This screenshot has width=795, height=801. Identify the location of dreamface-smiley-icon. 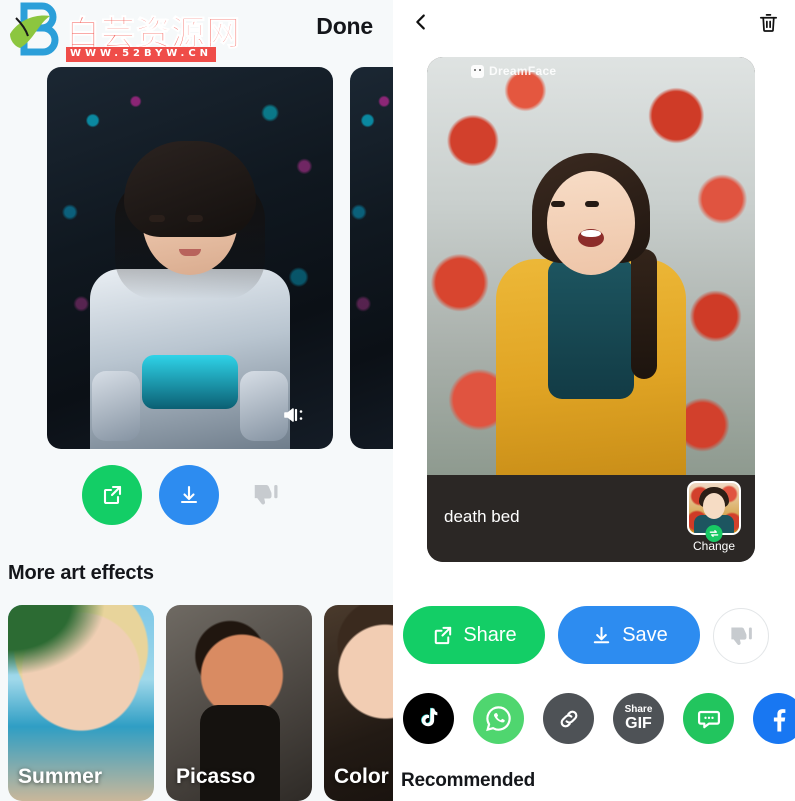
(477, 71).